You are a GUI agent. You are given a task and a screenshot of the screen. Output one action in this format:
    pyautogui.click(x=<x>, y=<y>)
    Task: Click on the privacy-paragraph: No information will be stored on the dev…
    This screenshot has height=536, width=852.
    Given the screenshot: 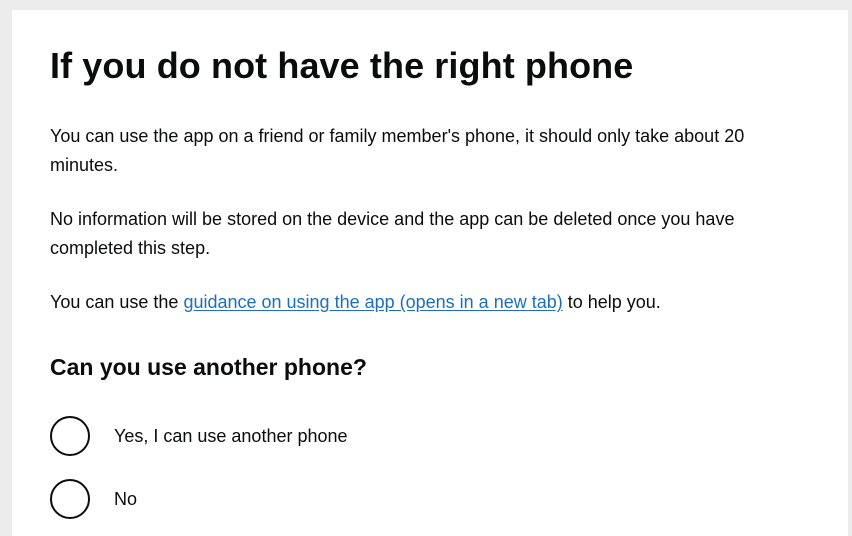 What is the action you would take?
    pyautogui.click(x=392, y=233)
    